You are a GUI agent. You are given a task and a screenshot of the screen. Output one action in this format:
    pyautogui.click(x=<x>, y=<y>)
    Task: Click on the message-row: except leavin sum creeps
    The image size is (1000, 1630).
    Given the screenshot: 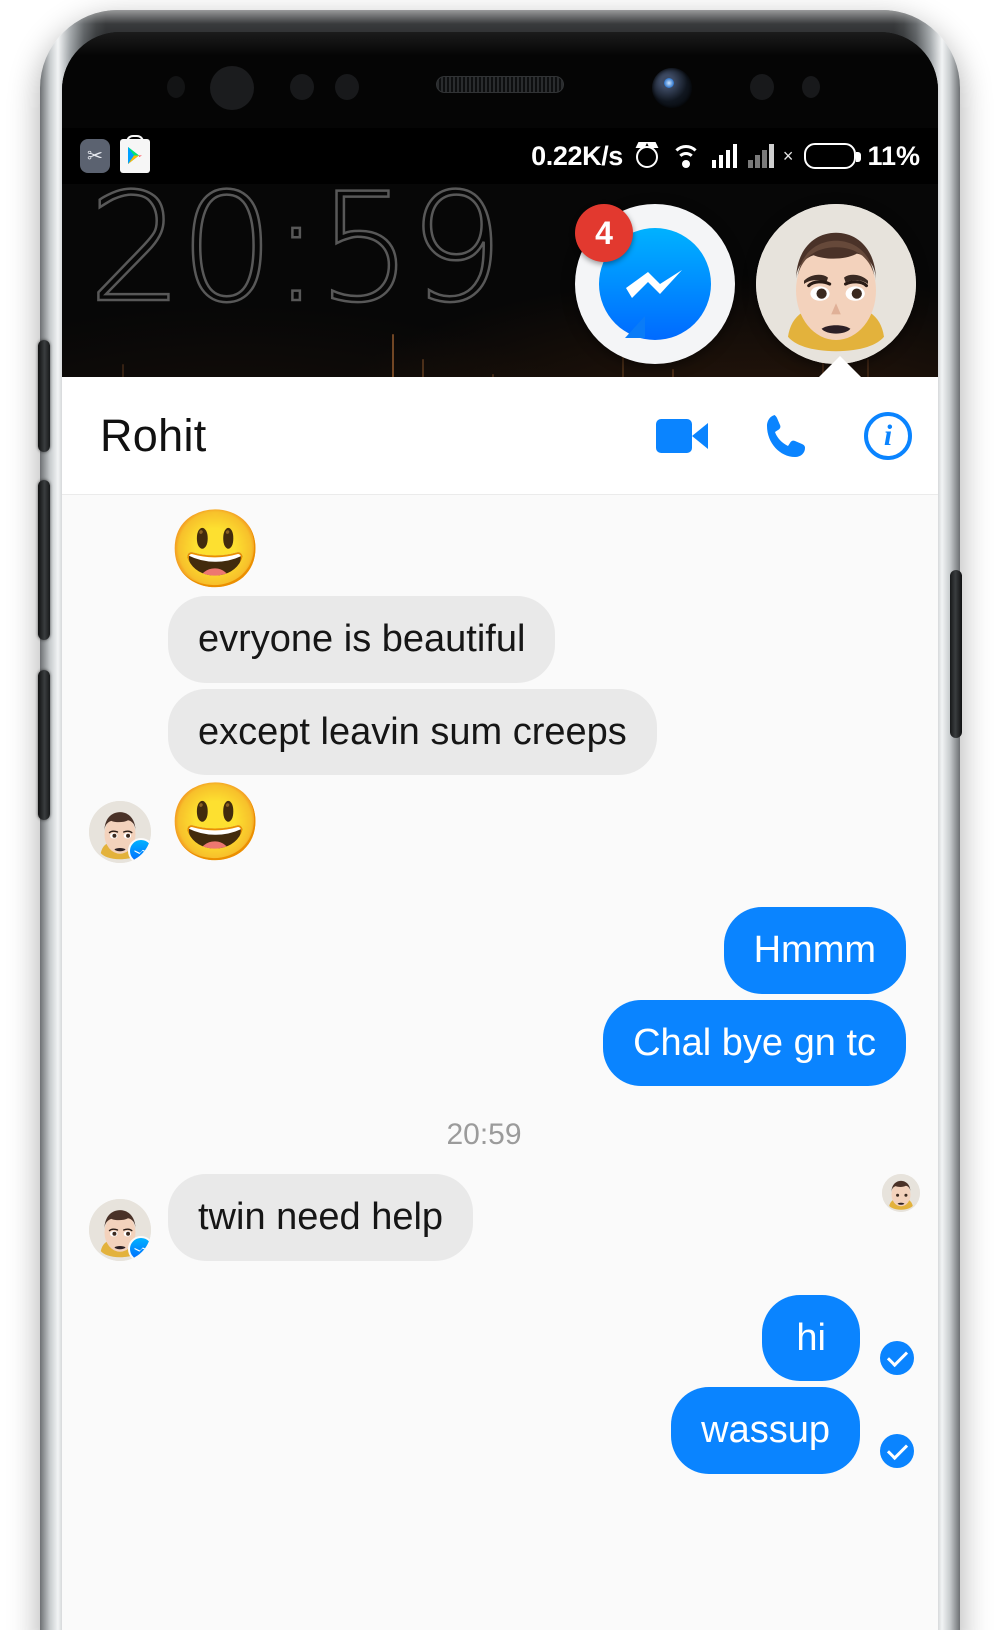 What is the action you would take?
    pyautogui.click(x=484, y=732)
    